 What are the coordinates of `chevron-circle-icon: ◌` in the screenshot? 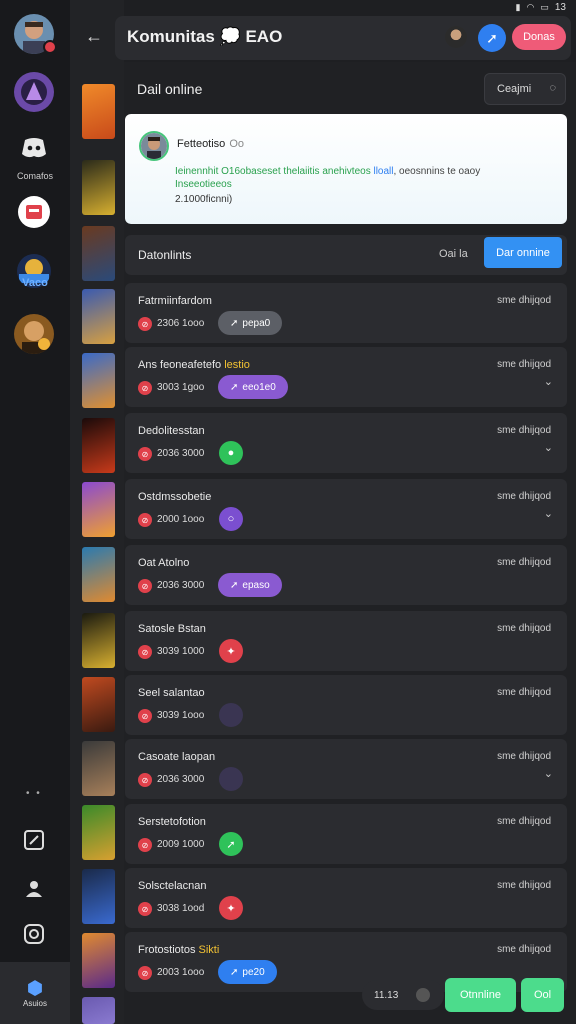 It's located at (552, 88).